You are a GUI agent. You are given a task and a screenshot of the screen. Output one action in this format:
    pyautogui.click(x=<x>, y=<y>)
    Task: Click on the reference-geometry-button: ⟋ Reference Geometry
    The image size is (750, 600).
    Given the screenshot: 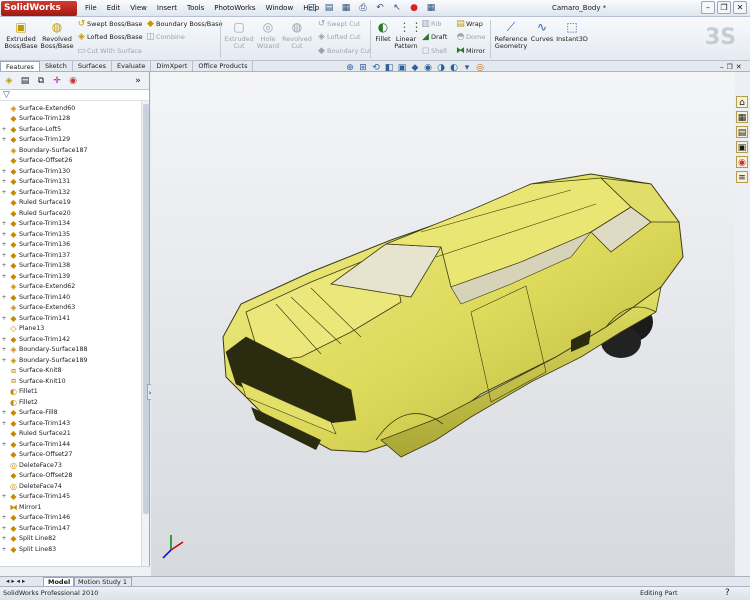 What is the action you would take?
    pyautogui.click(x=511, y=35)
    